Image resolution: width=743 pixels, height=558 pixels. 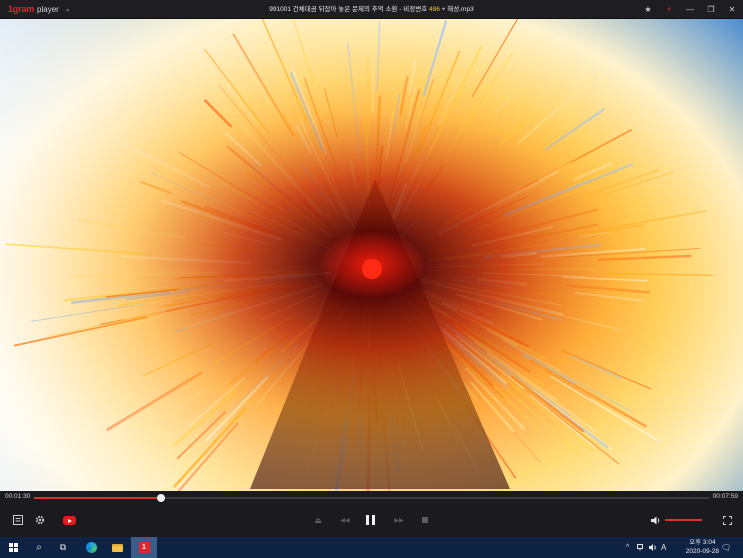 I want to click on logo-mark: 1gram, so click(x=21, y=9).